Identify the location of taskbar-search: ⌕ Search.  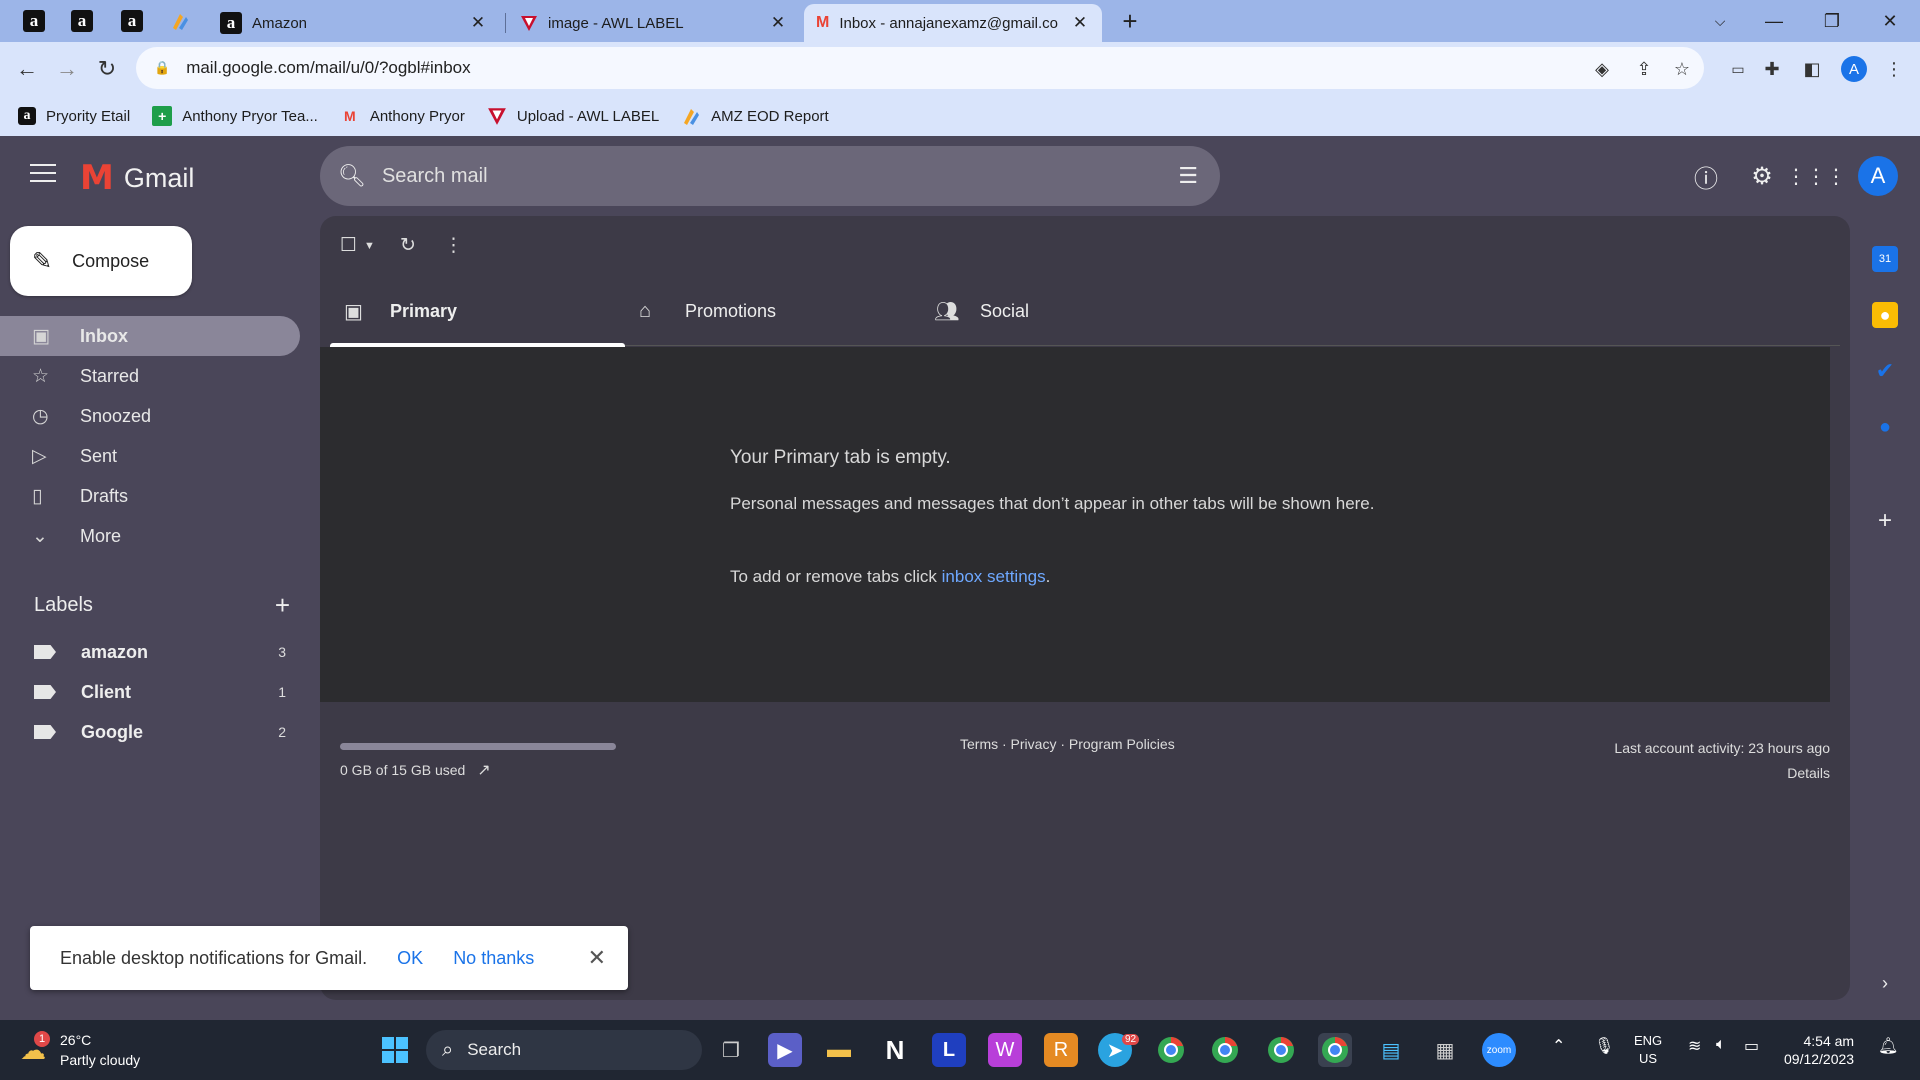
(564, 1050).